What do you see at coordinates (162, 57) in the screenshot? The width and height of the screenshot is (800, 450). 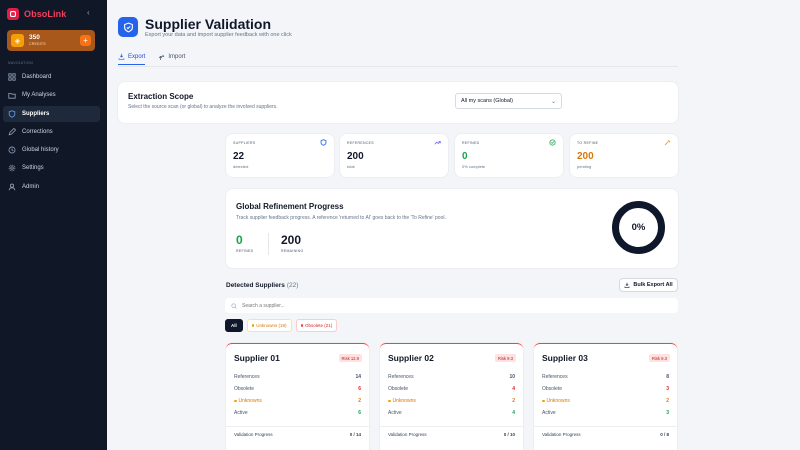 I see `upload-icon` at bounding box center [162, 57].